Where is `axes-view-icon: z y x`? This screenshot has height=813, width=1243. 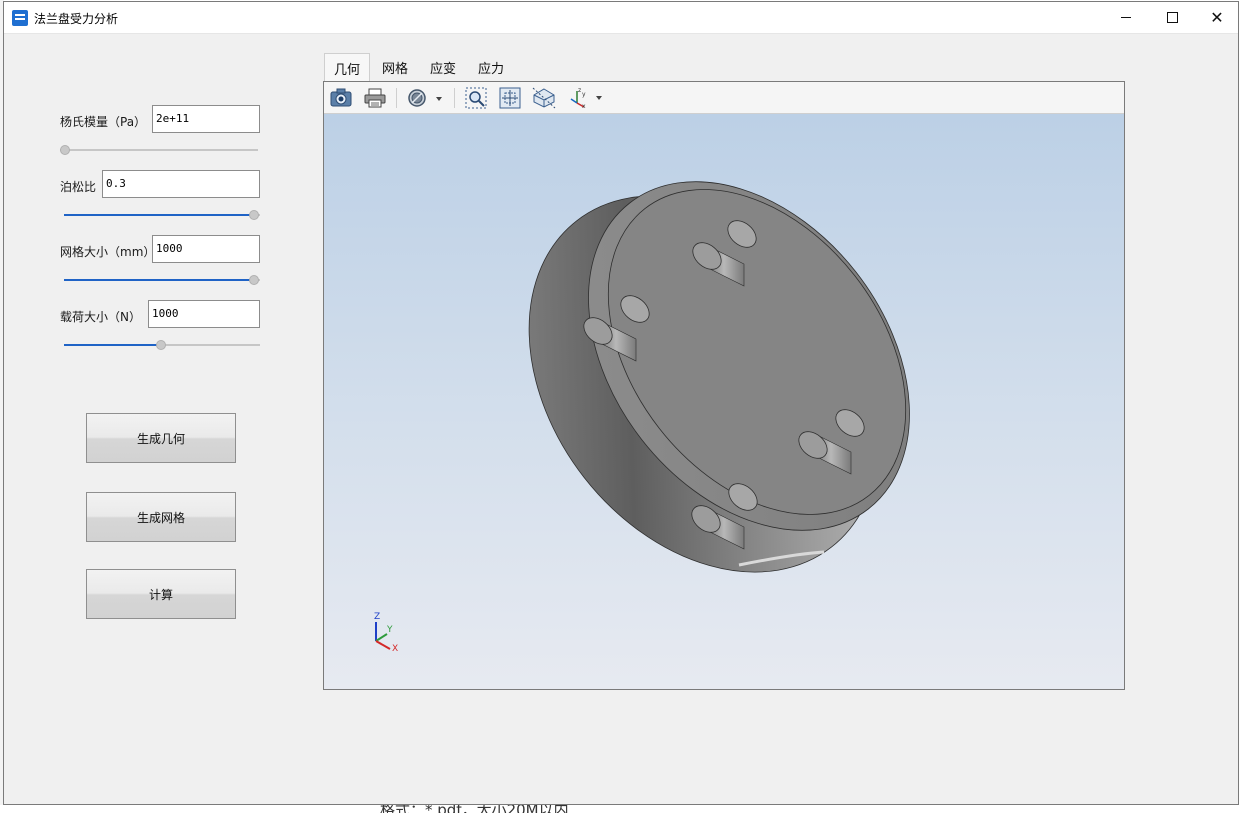 axes-view-icon: z y x is located at coordinates (587, 98).